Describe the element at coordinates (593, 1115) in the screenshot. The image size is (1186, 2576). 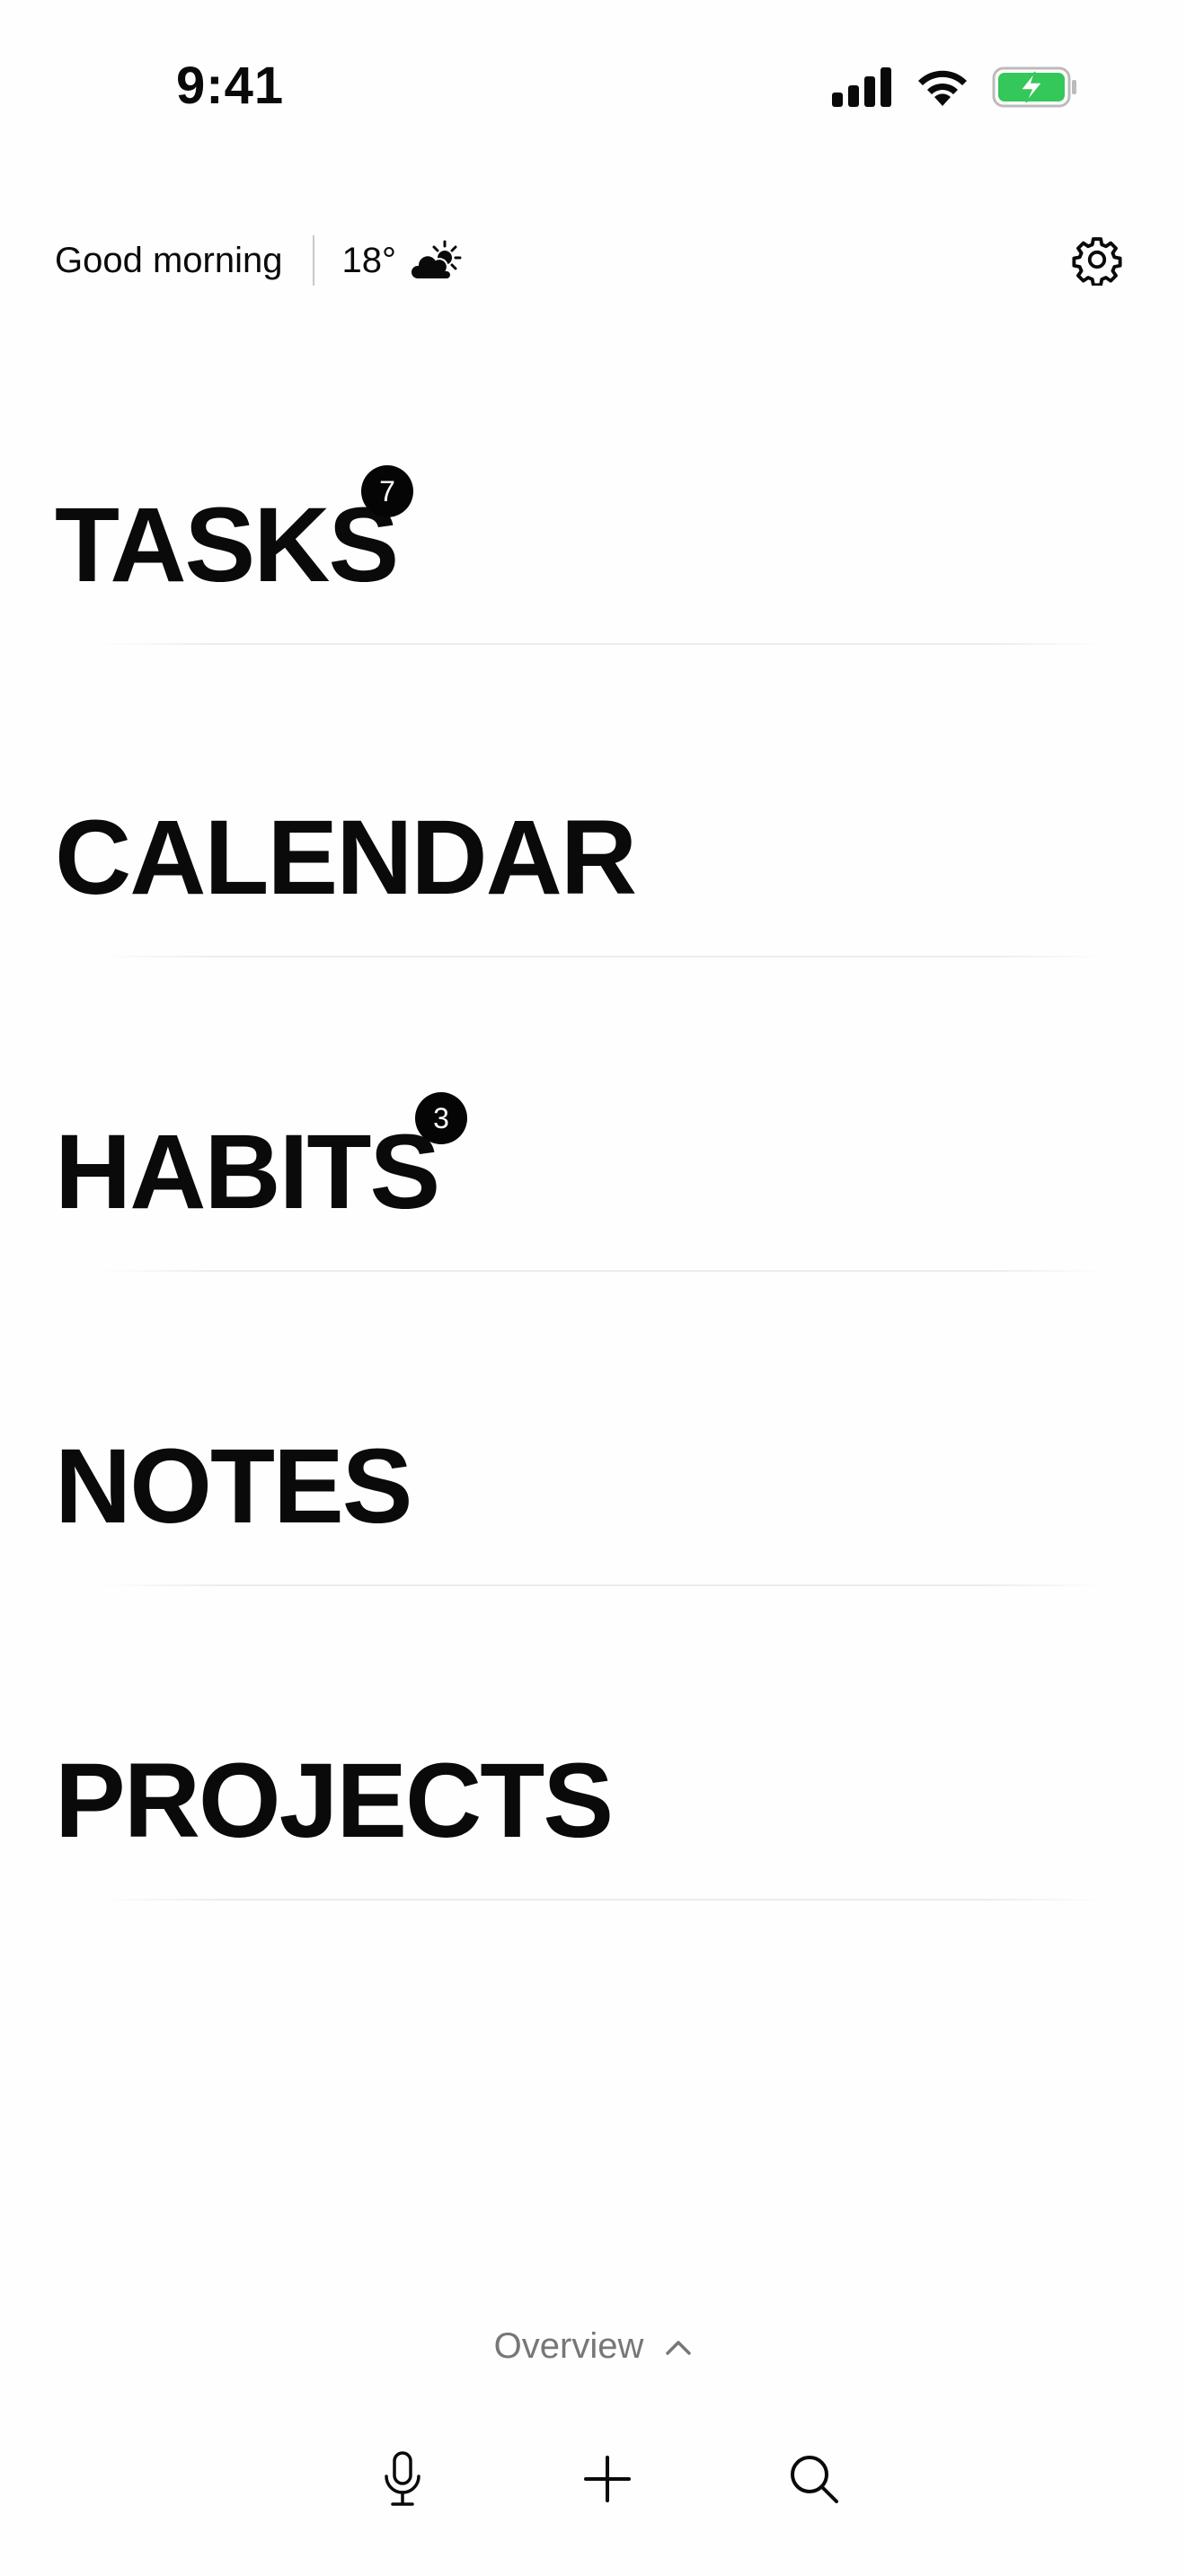
I see `section-habits: HABITS 3` at that location.